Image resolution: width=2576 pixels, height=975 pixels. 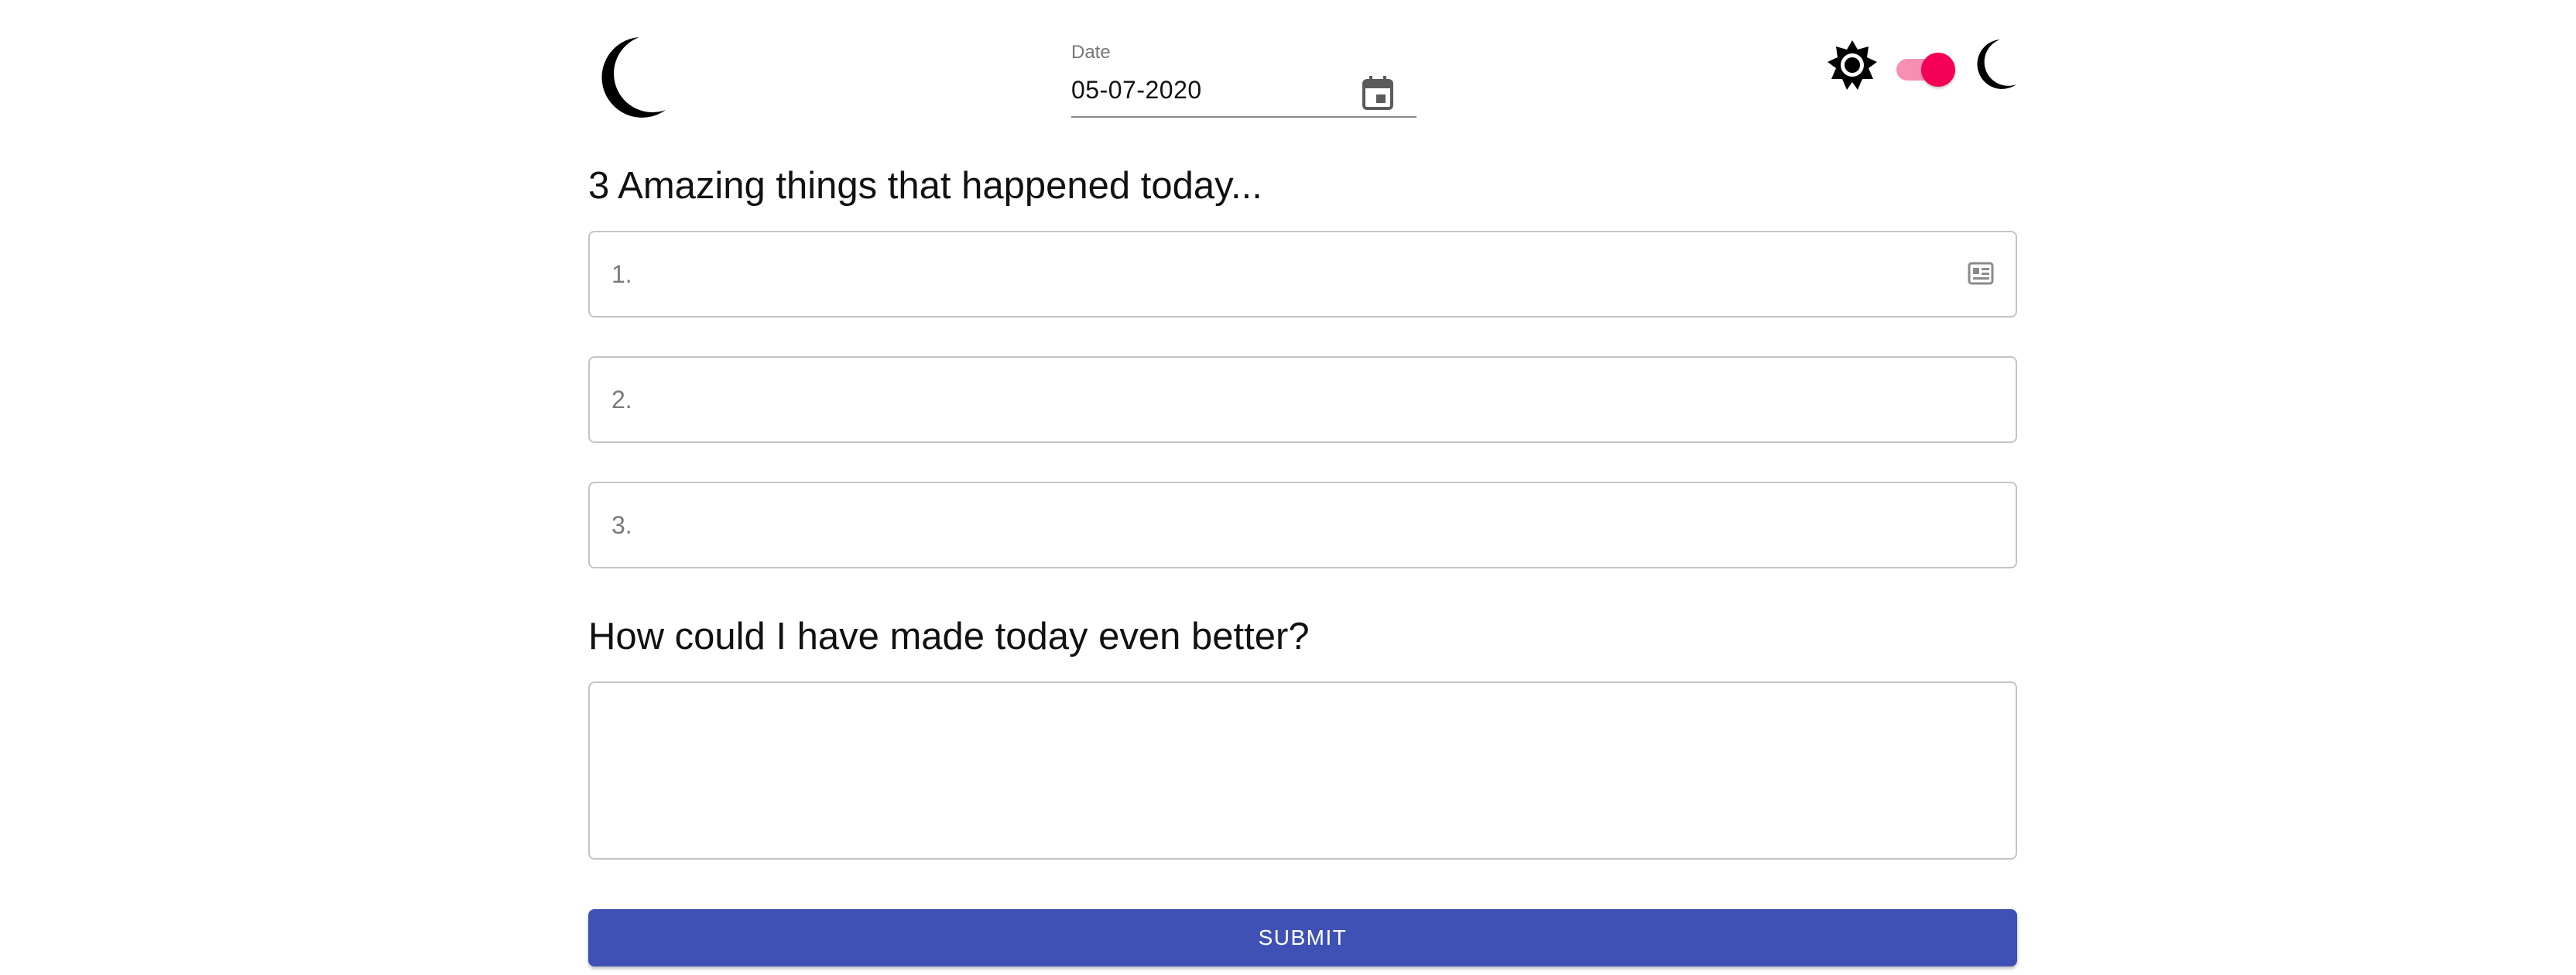 What do you see at coordinates (949, 636) in the screenshot?
I see `improvement-title: How could I have made today even better?` at bounding box center [949, 636].